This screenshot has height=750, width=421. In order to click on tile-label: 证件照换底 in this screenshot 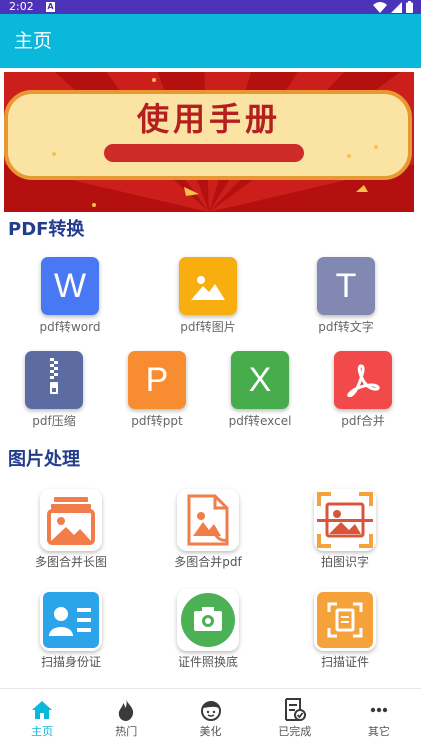, I will do `click(207, 662)`.